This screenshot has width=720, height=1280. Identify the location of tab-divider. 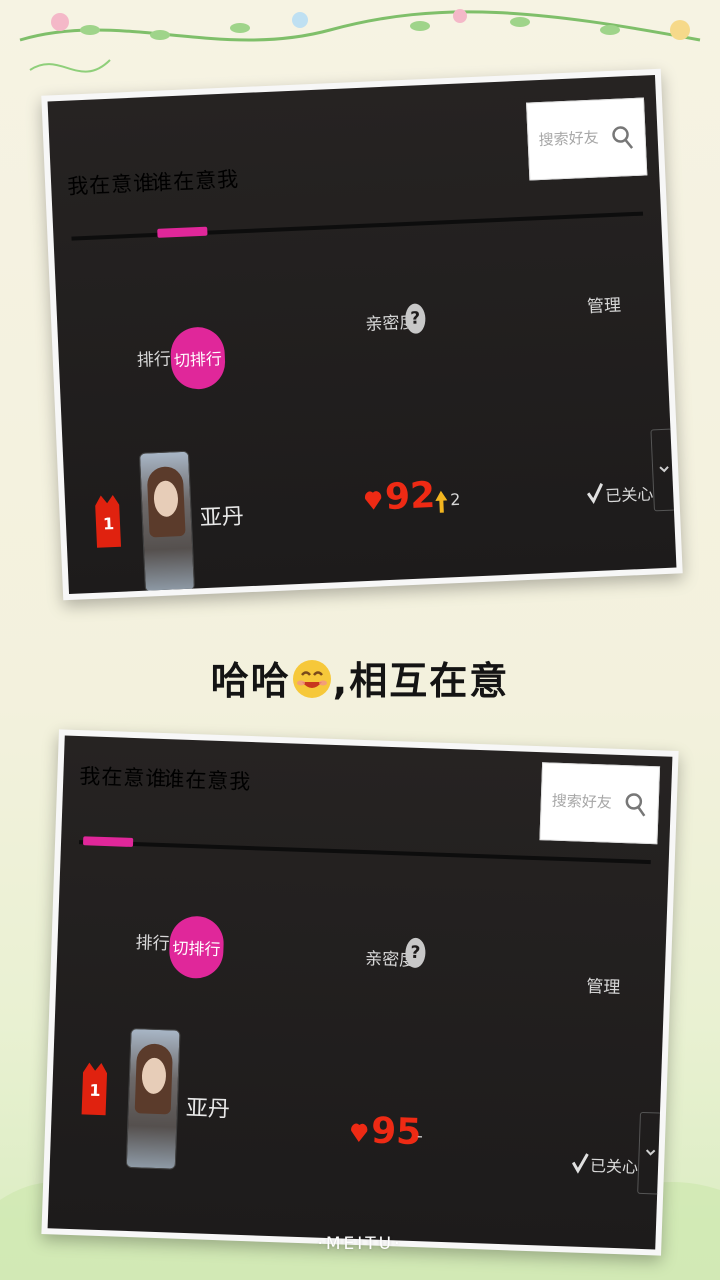
(365, 852).